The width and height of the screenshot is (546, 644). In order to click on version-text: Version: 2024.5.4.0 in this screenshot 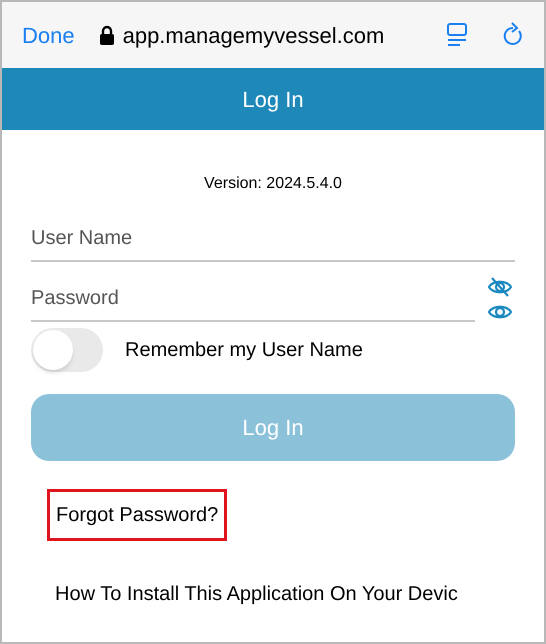, I will do `click(273, 184)`.